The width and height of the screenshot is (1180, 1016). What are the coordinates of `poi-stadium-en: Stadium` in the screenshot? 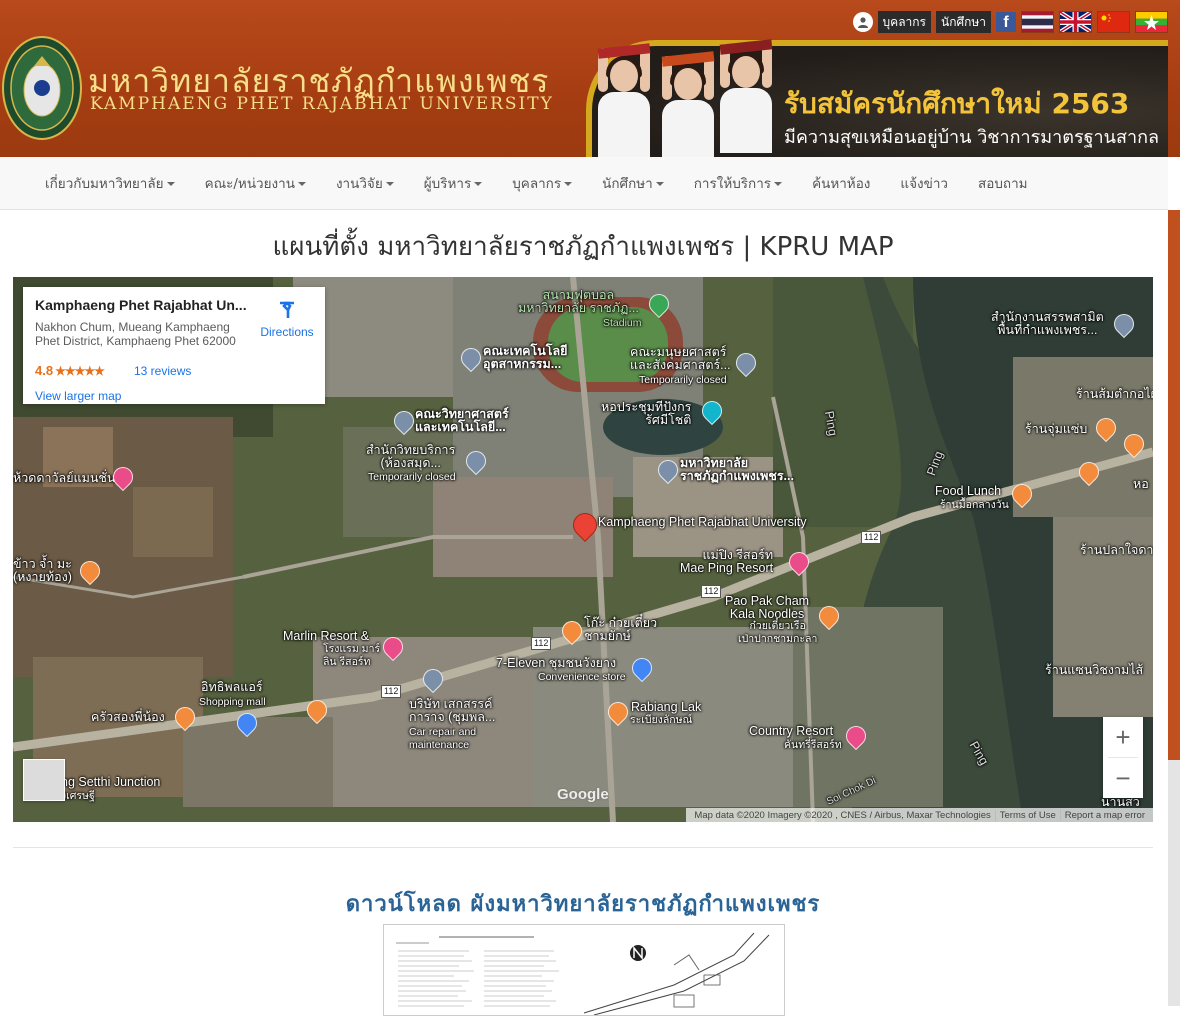 It's located at (622, 323).